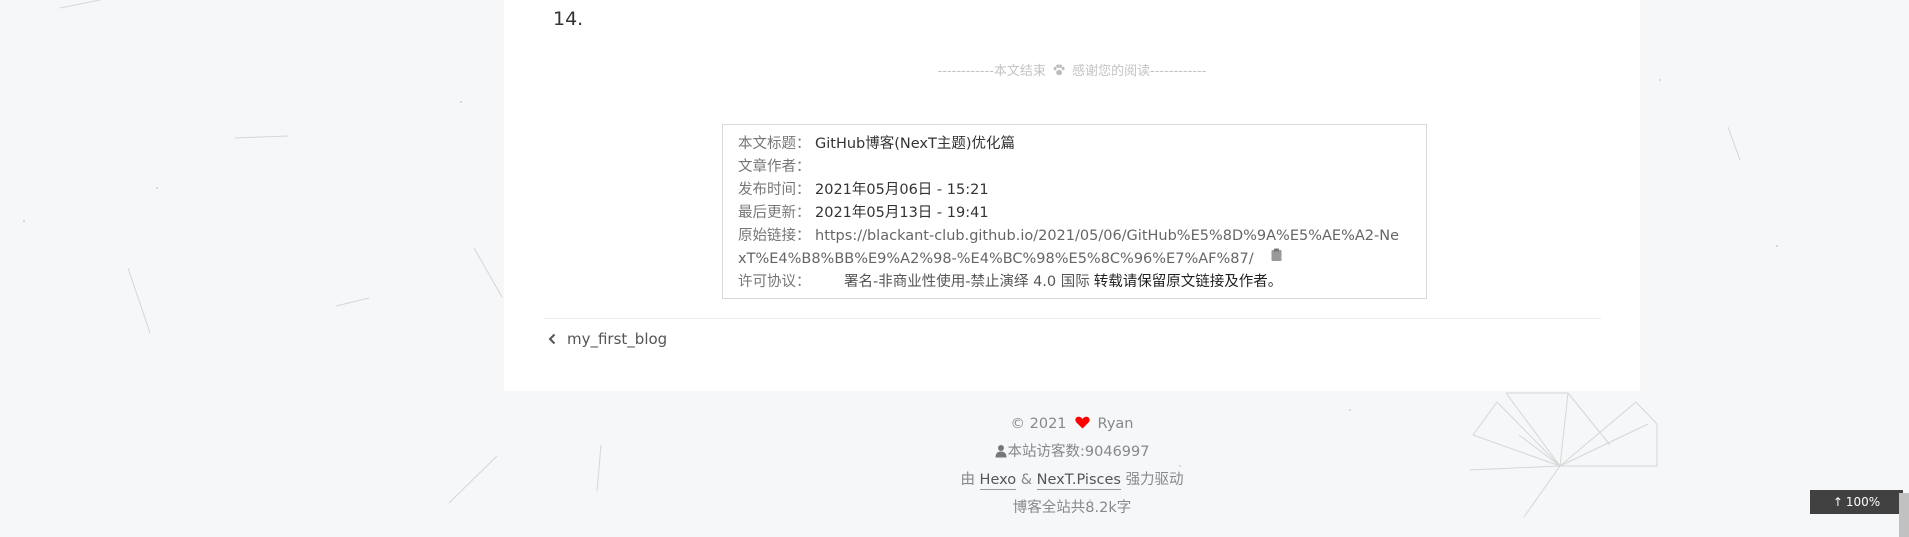 This screenshot has width=1909, height=537. What do you see at coordinates (1115, 424) in the screenshot?
I see `footer-author: Ryan` at bounding box center [1115, 424].